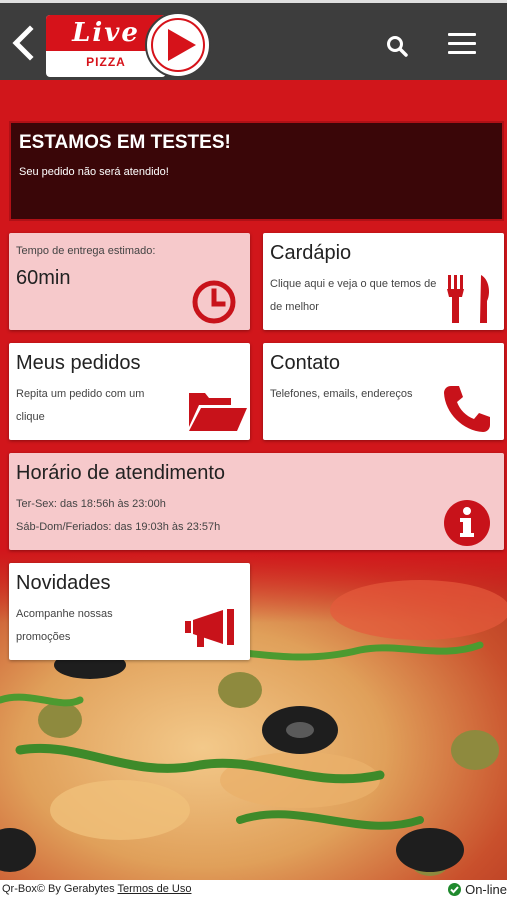  I want to click on footer-credit-area: Qr-Box© By Gerabytes Termos de Uso, so click(96, 889).